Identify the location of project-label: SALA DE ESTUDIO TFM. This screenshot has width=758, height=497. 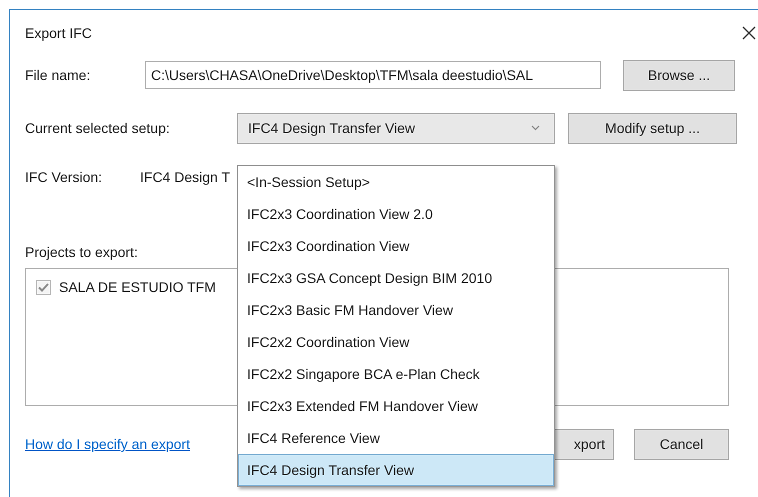
(137, 287).